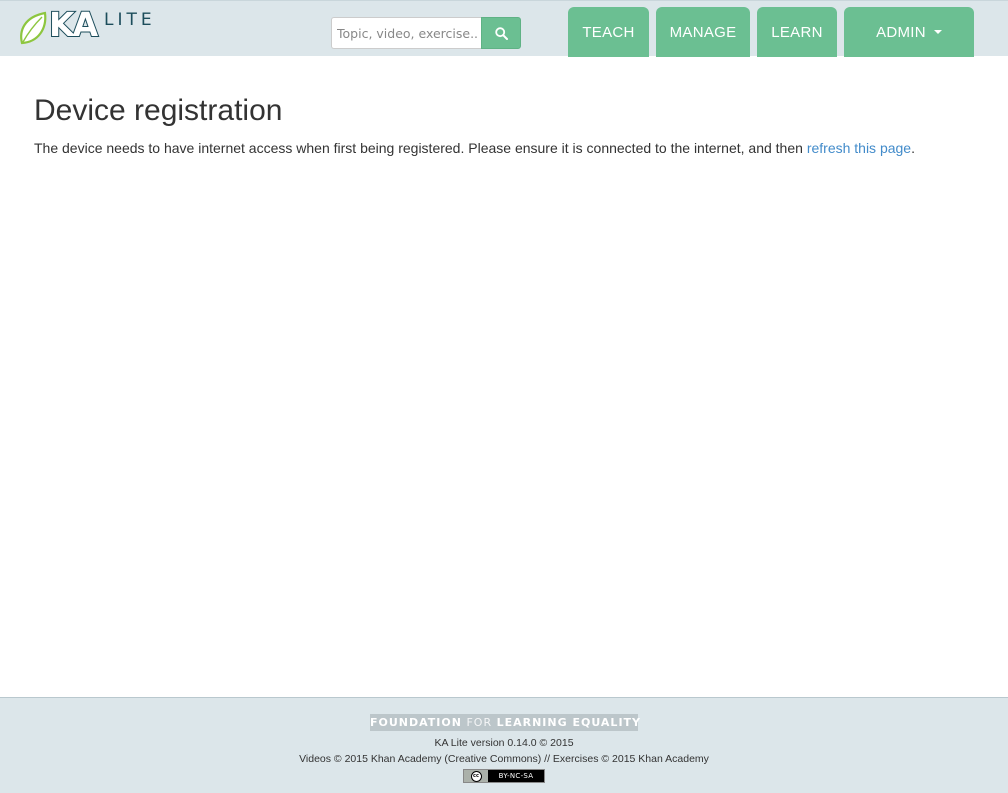 The width and height of the screenshot is (1008, 793). Describe the element at coordinates (859, 148) in the screenshot. I see `refresh-page-link: refresh this page` at that location.